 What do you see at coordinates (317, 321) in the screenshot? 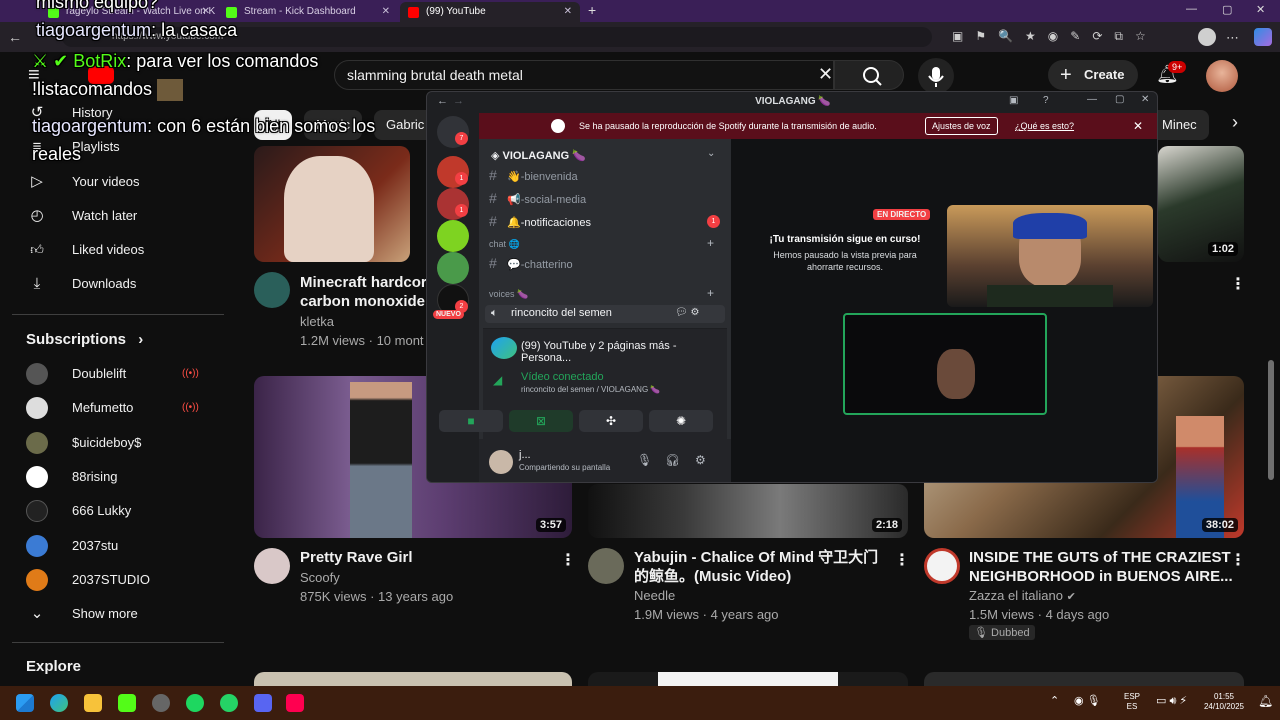
I see `channel-name: kletka` at bounding box center [317, 321].